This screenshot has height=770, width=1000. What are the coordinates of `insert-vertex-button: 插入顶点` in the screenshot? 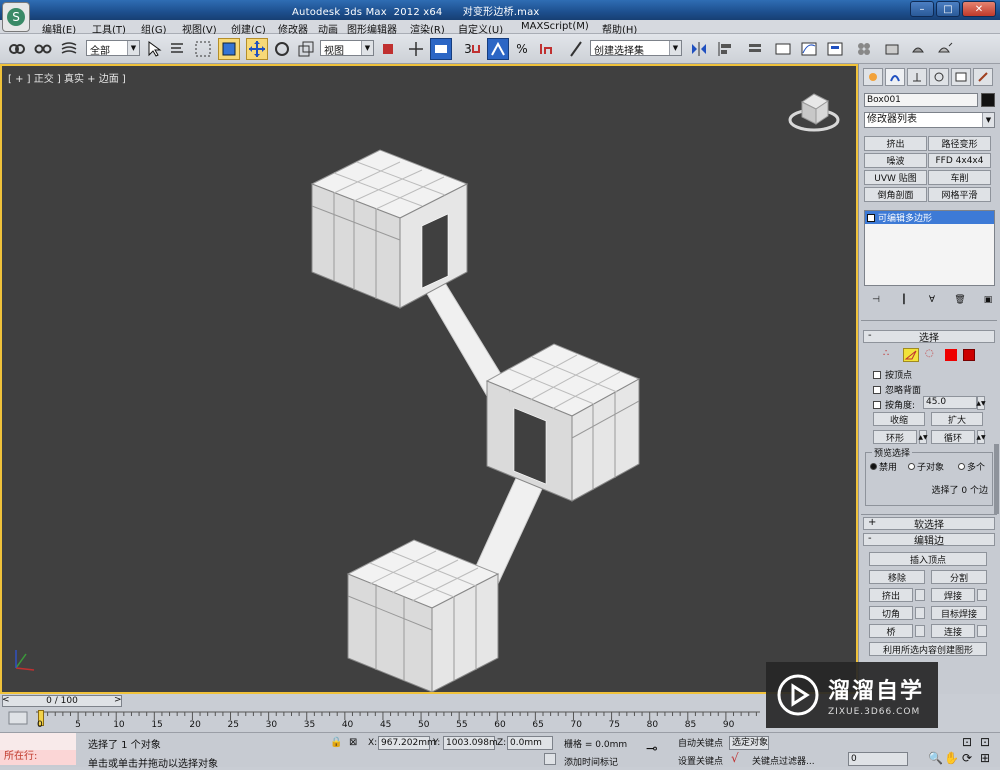 It's located at (928, 559).